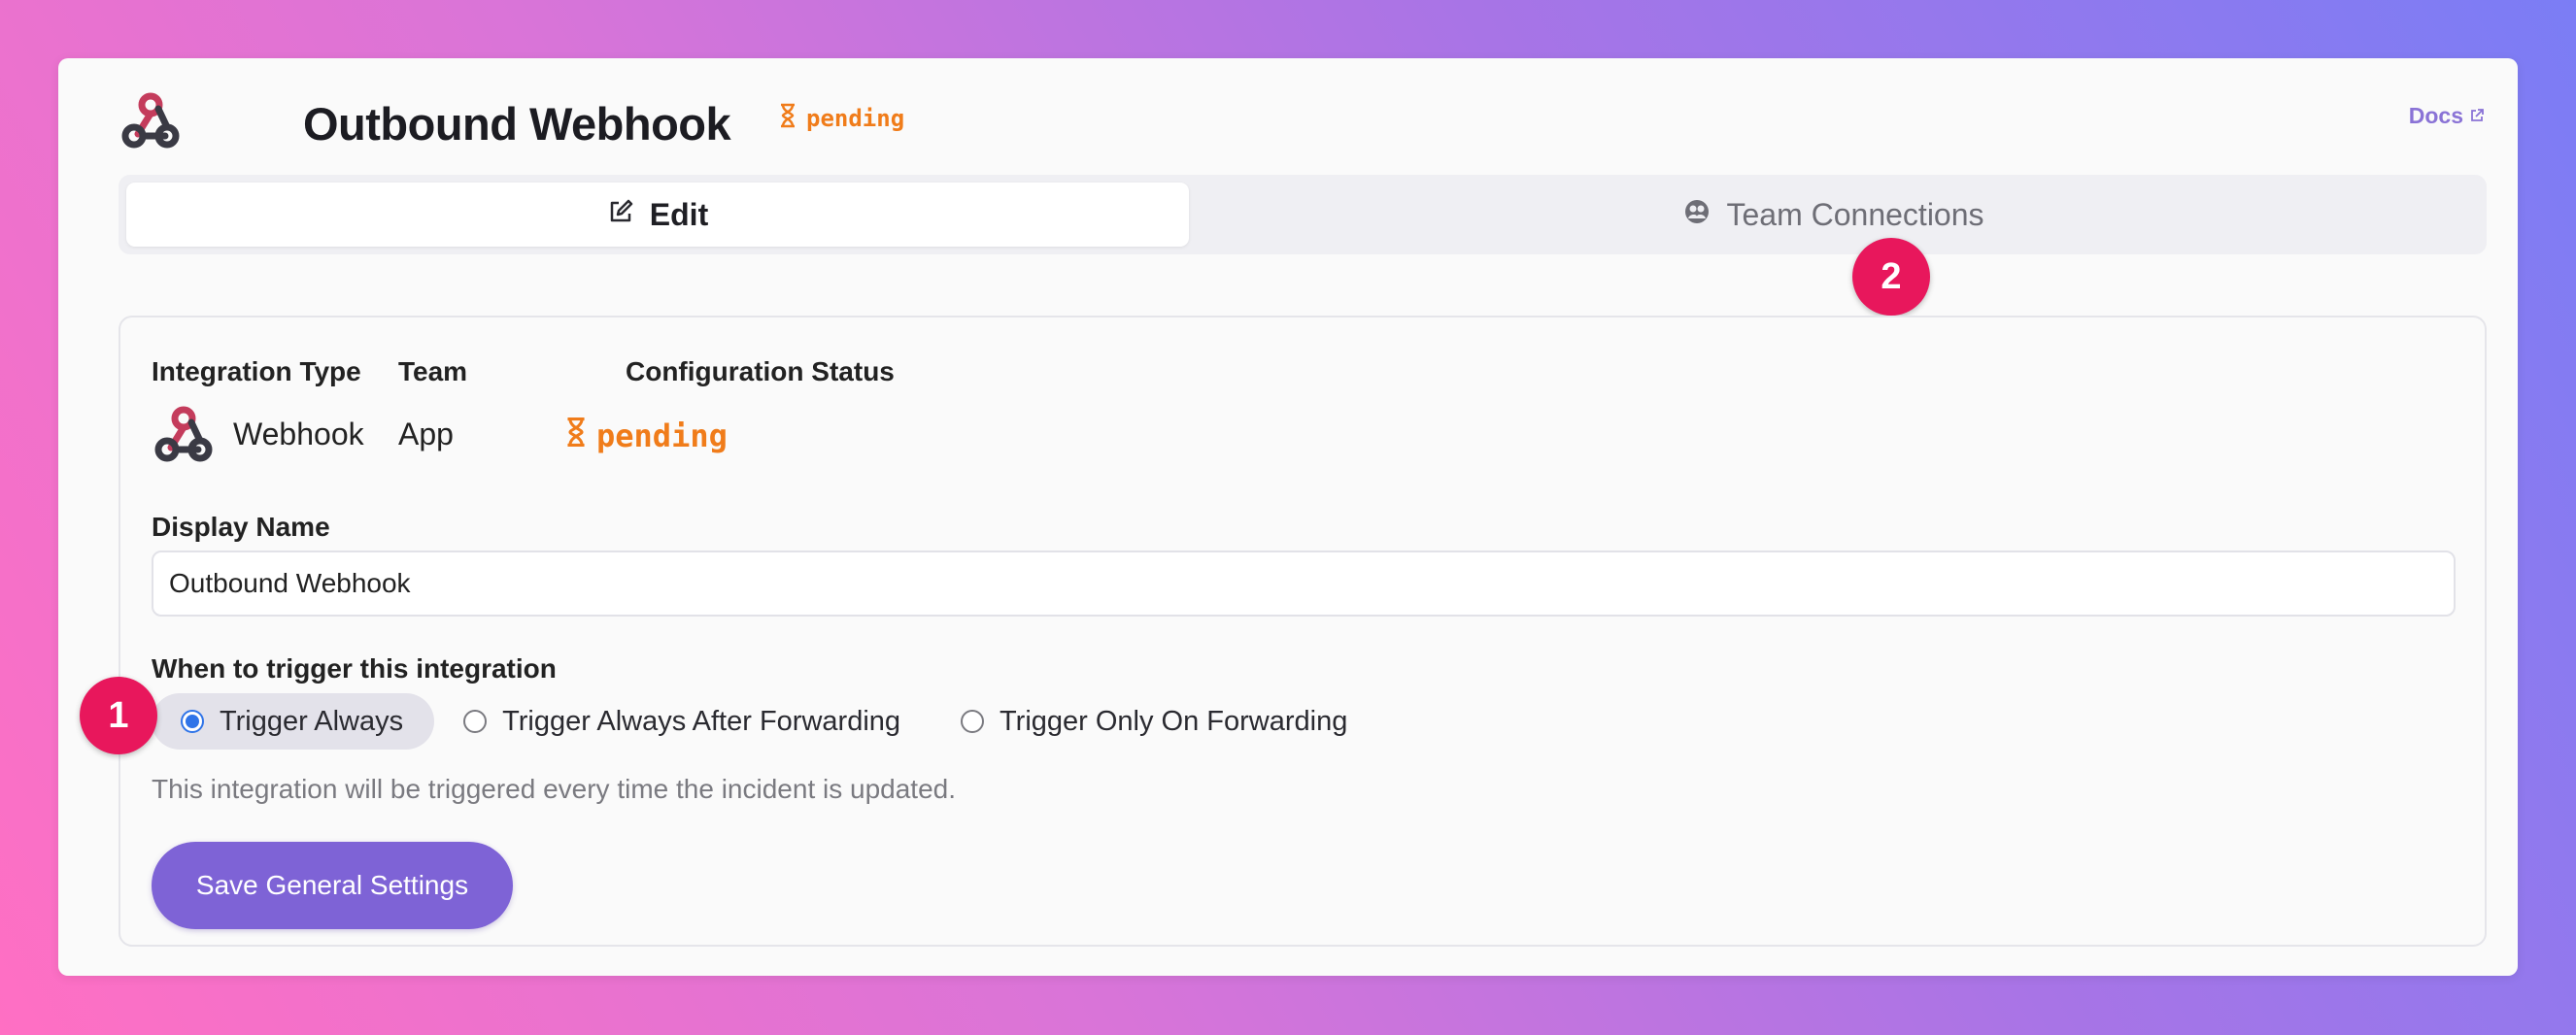 The height and width of the screenshot is (1035, 2576). What do you see at coordinates (312, 721) in the screenshot?
I see `radio-label: Trigger Always` at bounding box center [312, 721].